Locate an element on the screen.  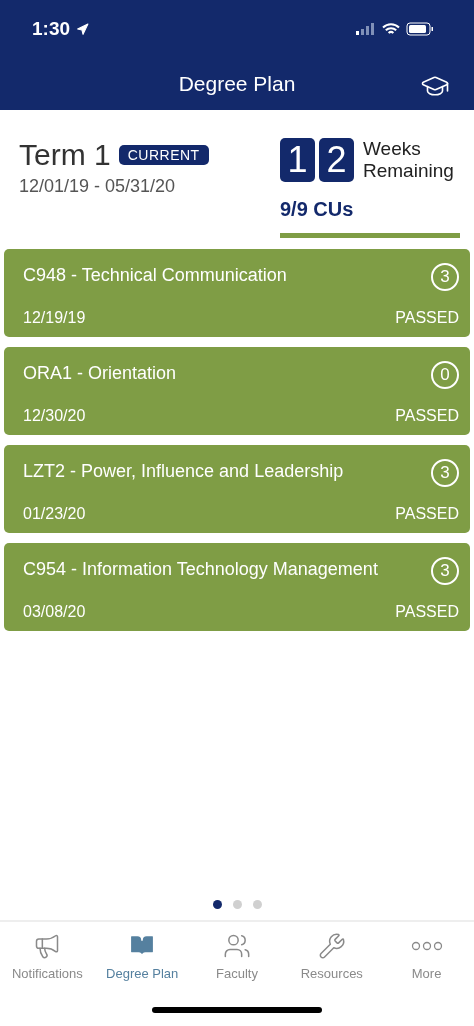
course-card: C948 - Technical Communication 3 12/19/19 PASSED is located at coordinates (237, 293).